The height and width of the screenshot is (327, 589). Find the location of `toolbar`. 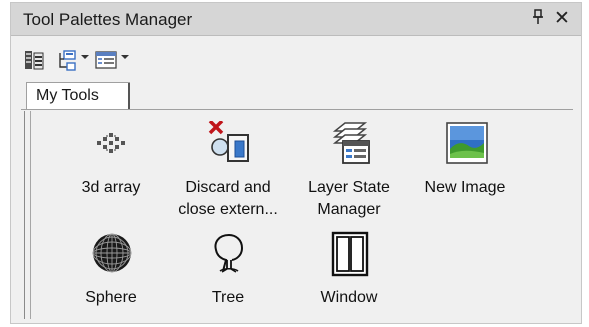

toolbar is located at coordinates (123, 58).